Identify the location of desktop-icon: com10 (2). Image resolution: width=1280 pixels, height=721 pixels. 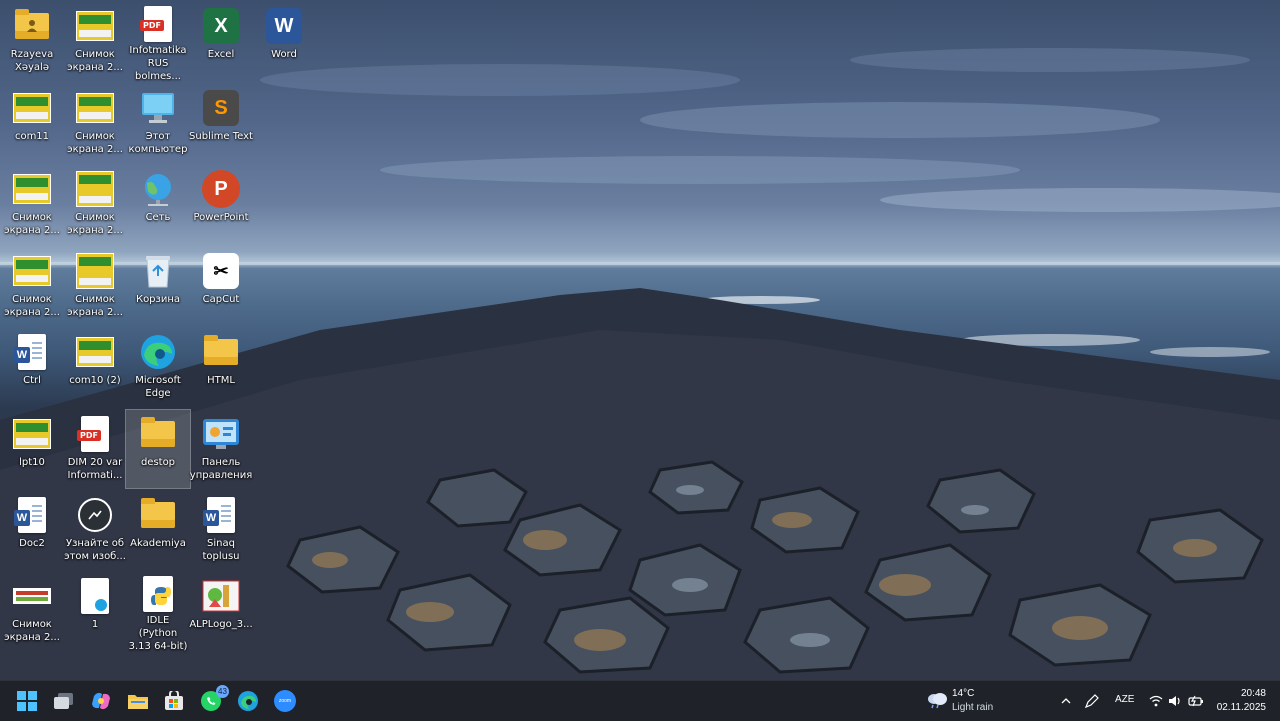
(95, 367).